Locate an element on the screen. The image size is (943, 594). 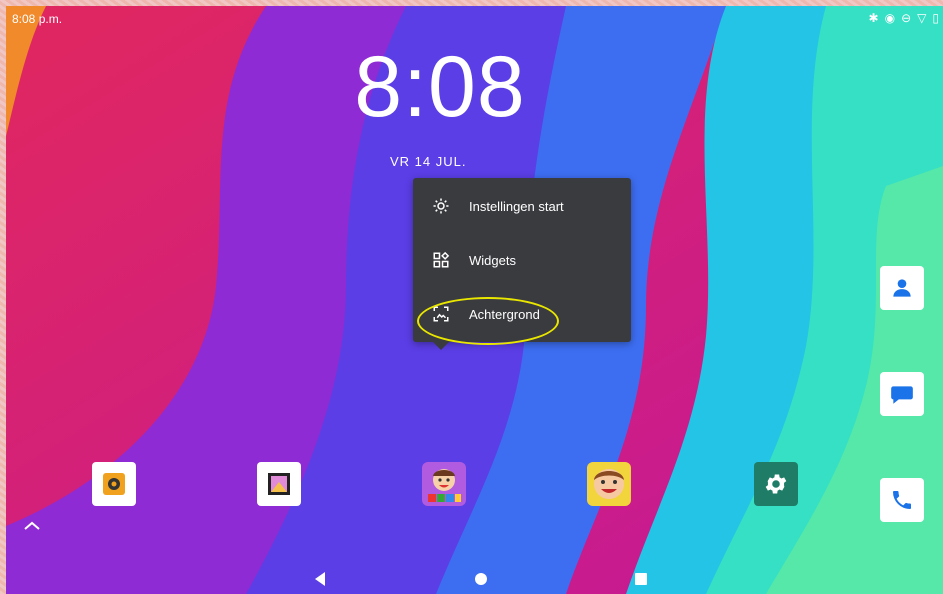
menu-item-label: Widgets is located at coordinates (492, 260).